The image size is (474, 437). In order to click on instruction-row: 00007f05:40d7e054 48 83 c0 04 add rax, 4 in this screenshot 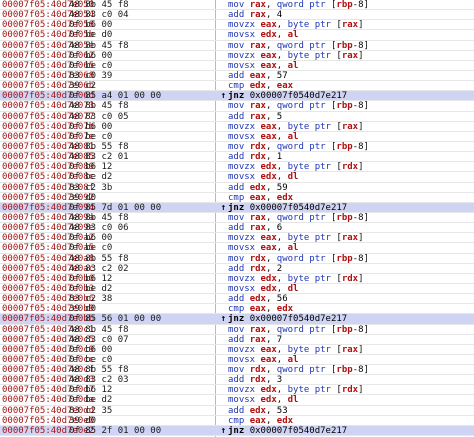, I will do `click(237, 15)`.